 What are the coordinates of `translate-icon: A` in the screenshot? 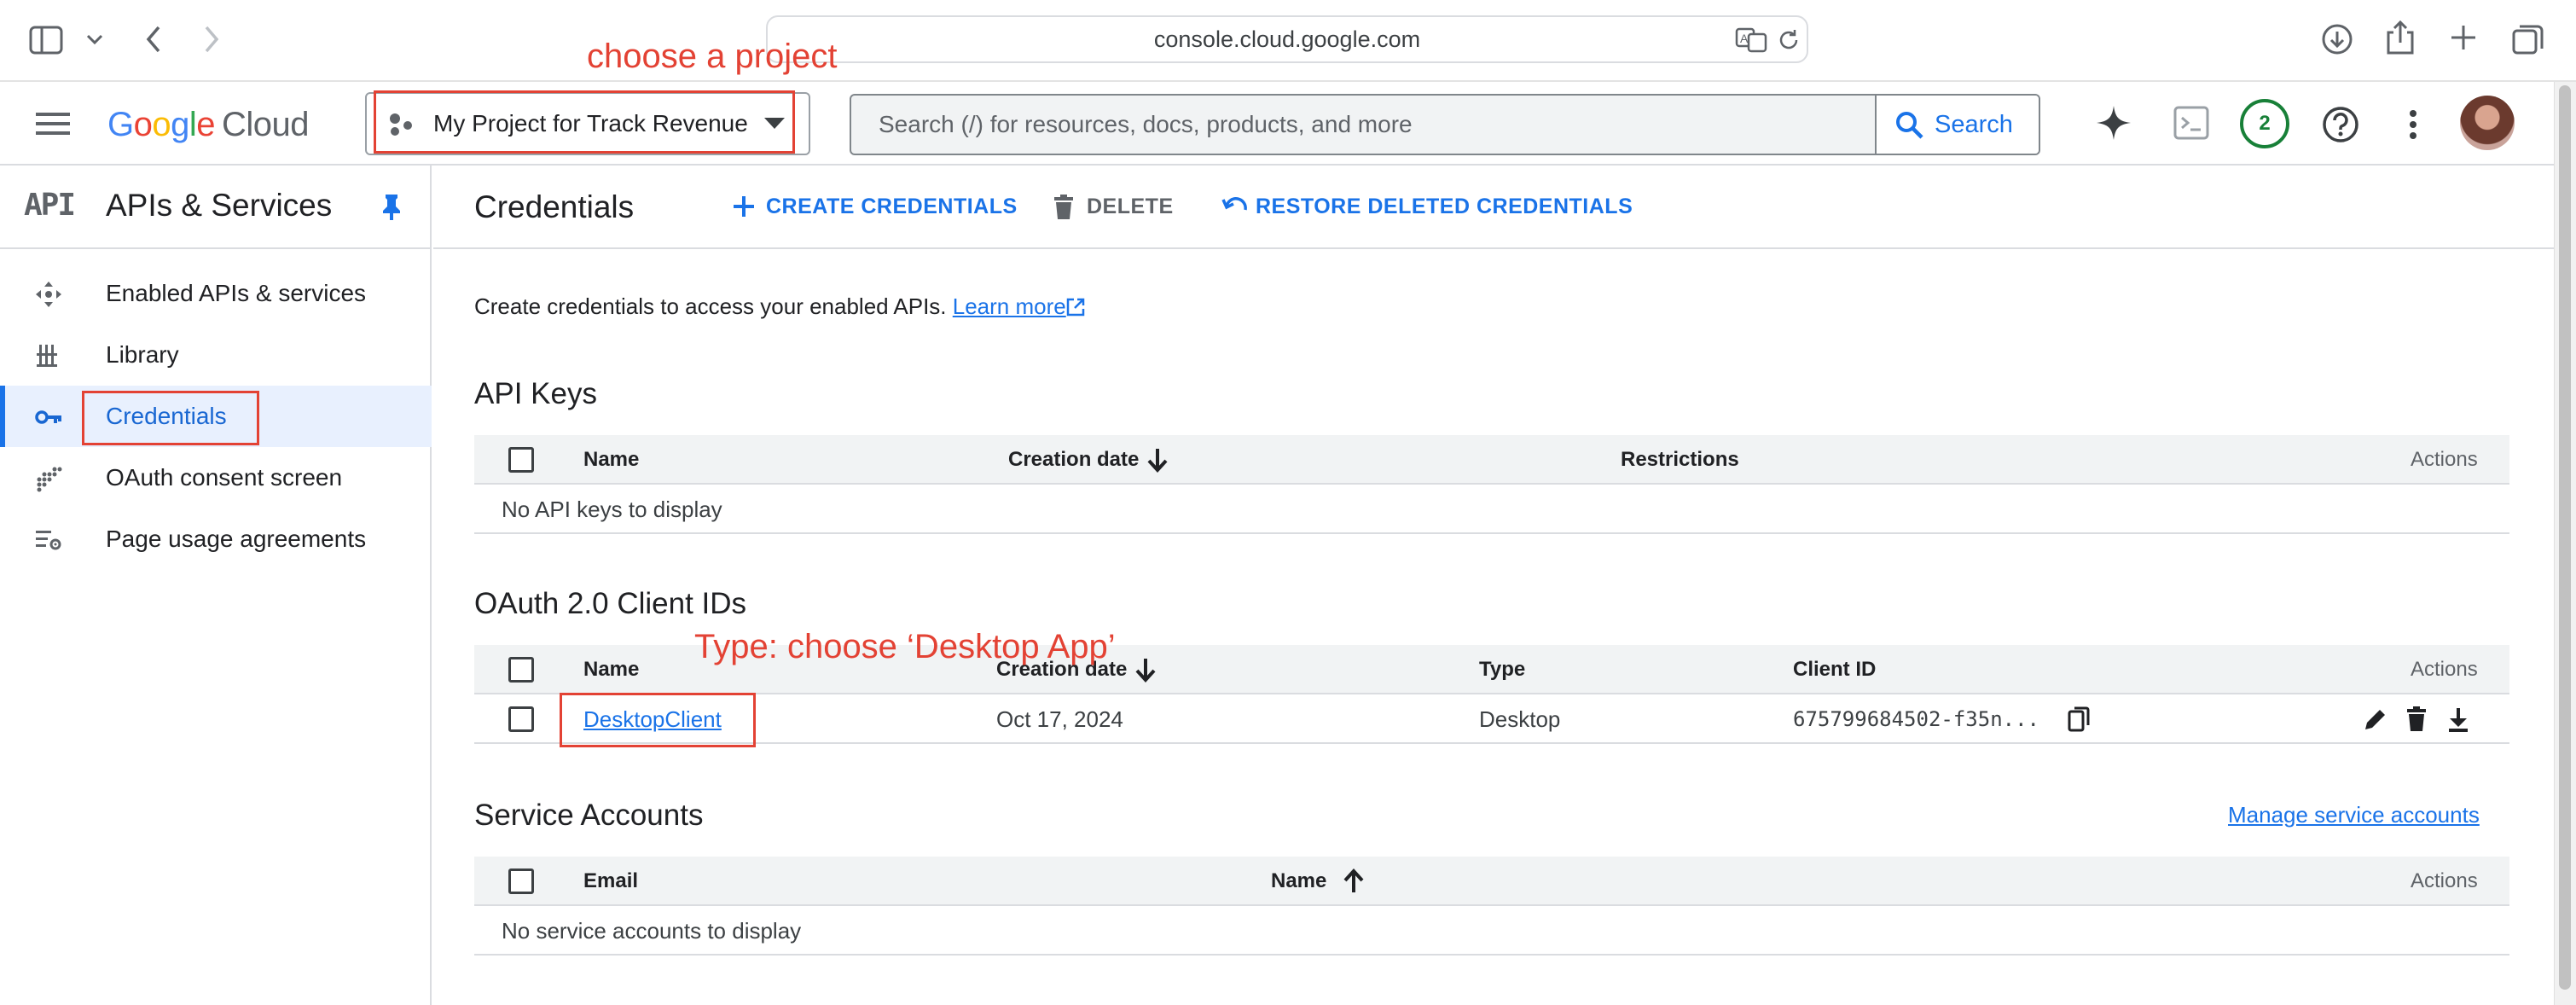 It's located at (1752, 40).